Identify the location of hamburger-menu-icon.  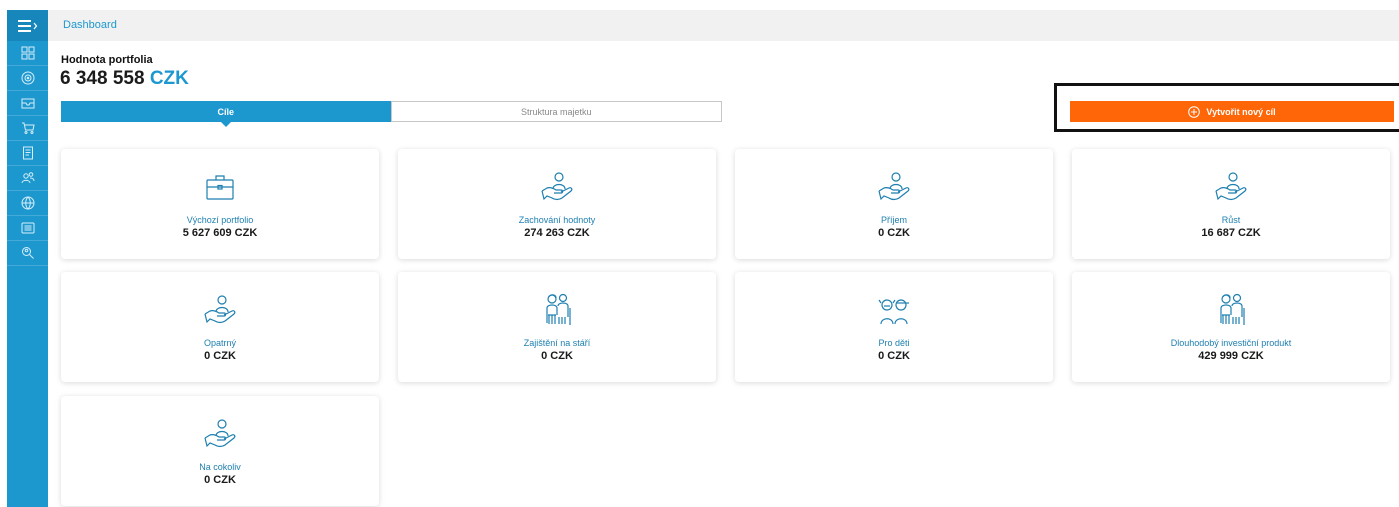
(27, 25).